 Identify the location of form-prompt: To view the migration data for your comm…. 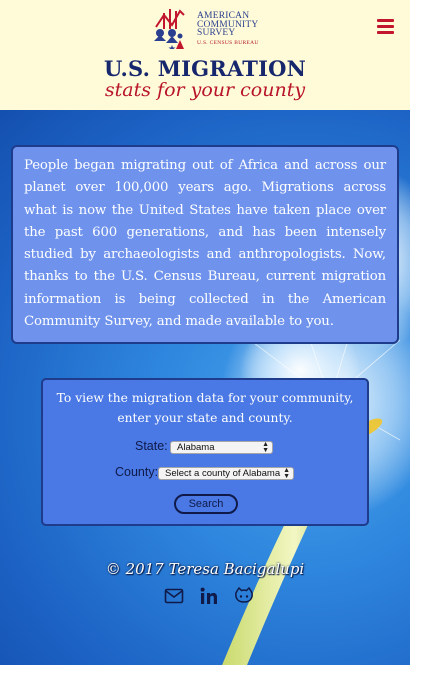
(205, 408).